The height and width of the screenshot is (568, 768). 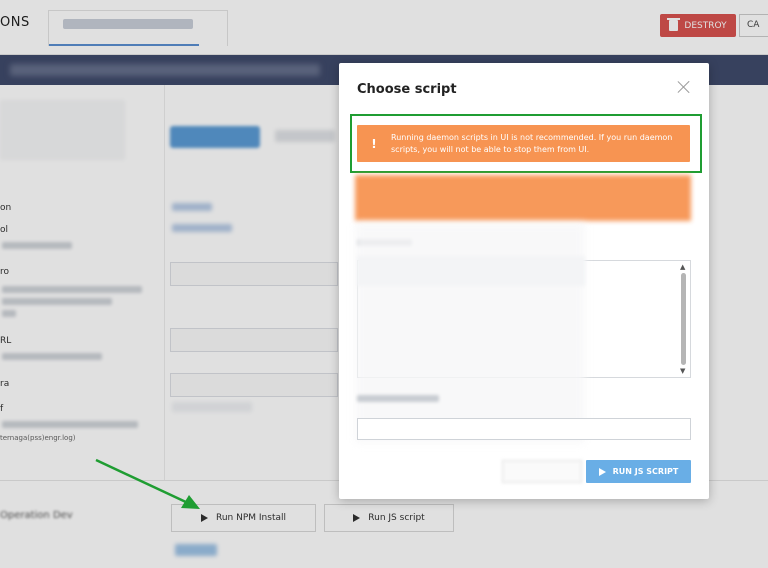 What do you see at coordinates (374, 143) in the screenshot?
I see `exclamation-icon: !` at bounding box center [374, 143].